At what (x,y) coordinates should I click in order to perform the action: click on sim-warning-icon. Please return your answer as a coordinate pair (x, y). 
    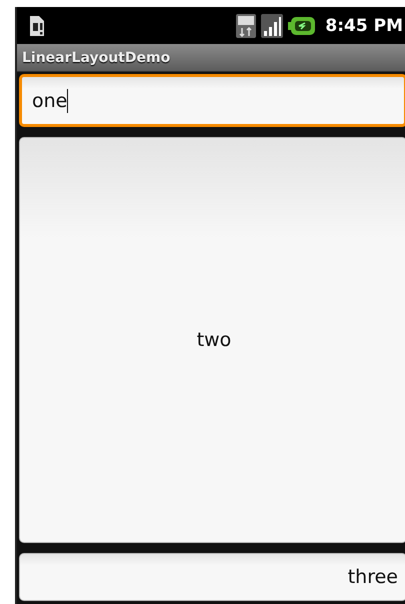
    Looking at the image, I should click on (36, 25).